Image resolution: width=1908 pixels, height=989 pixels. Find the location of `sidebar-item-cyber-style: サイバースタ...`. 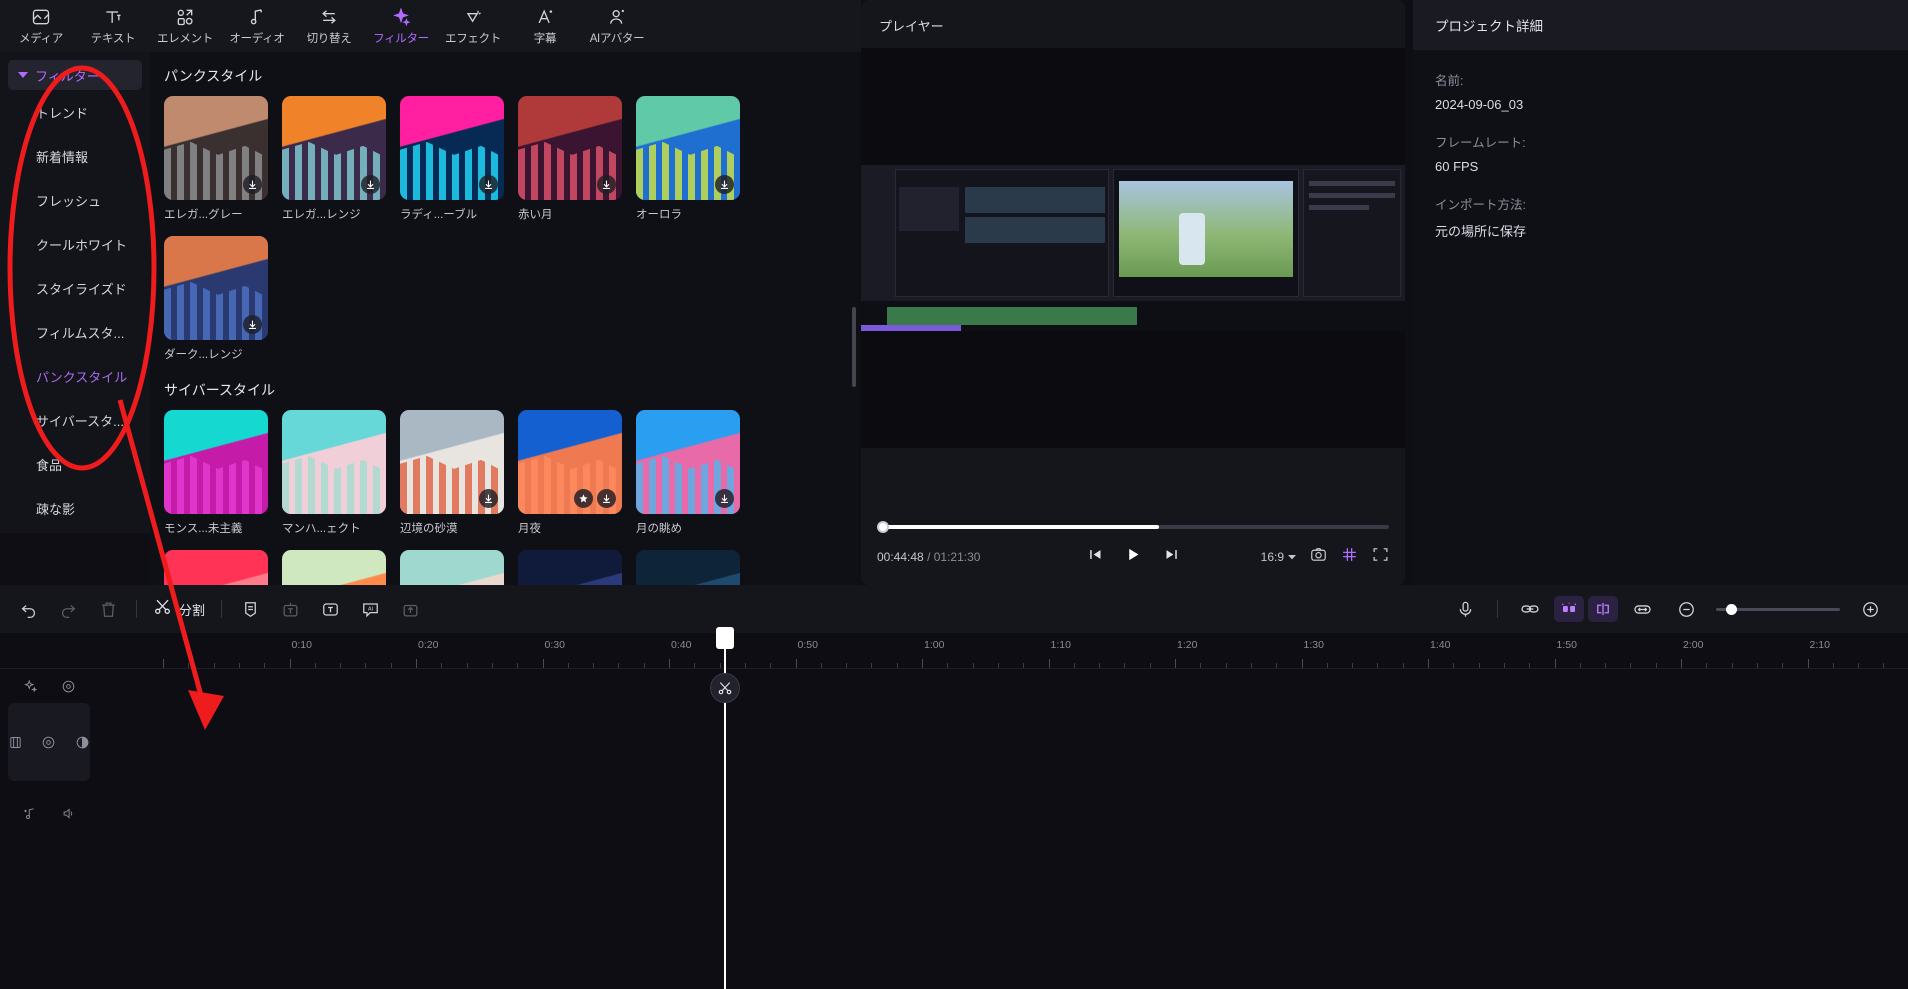

sidebar-item-cyber-style: サイバースタ... is located at coordinates (75, 420).